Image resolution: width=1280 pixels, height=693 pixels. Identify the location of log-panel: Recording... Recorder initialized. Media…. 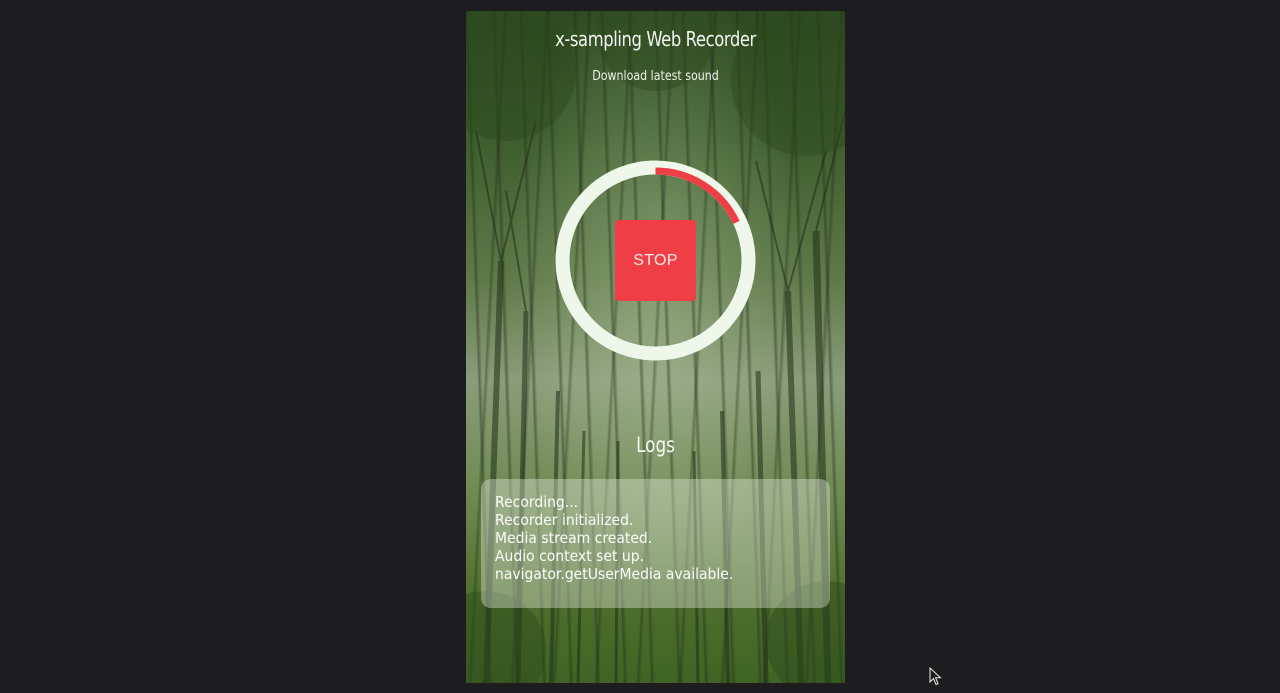
(655, 543).